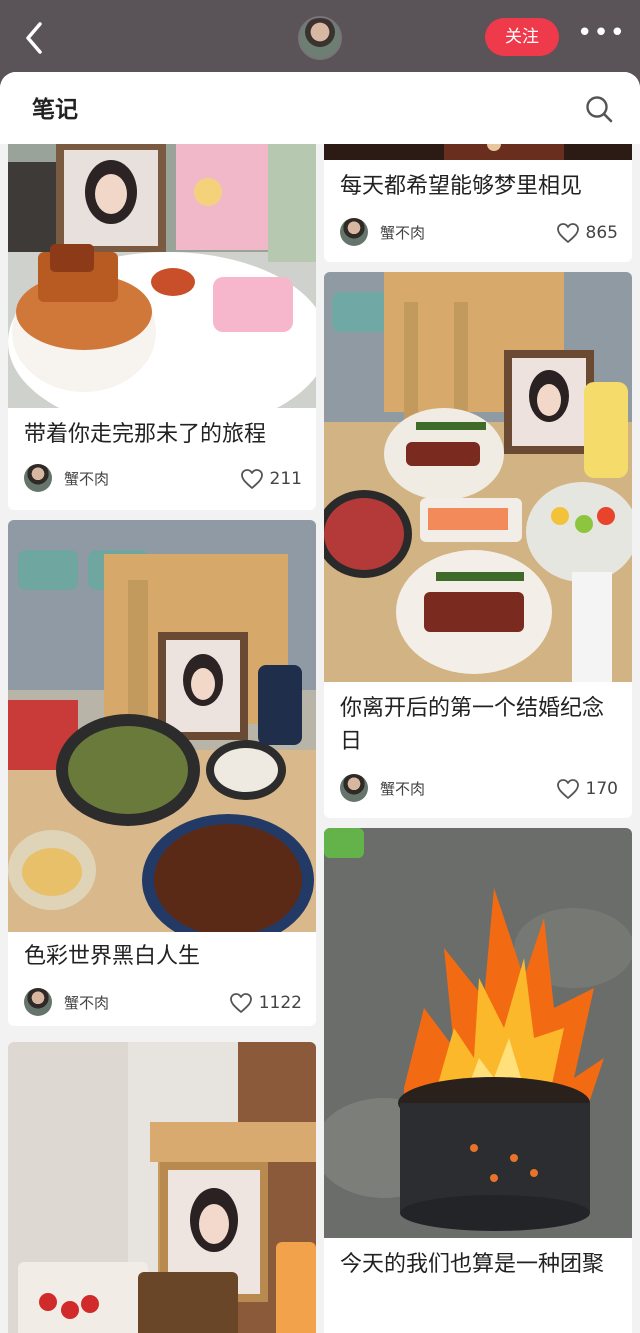 Image resolution: width=640 pixels, height=1333 pixels. I want to click on like-button: 1122, so click(265, 1003).